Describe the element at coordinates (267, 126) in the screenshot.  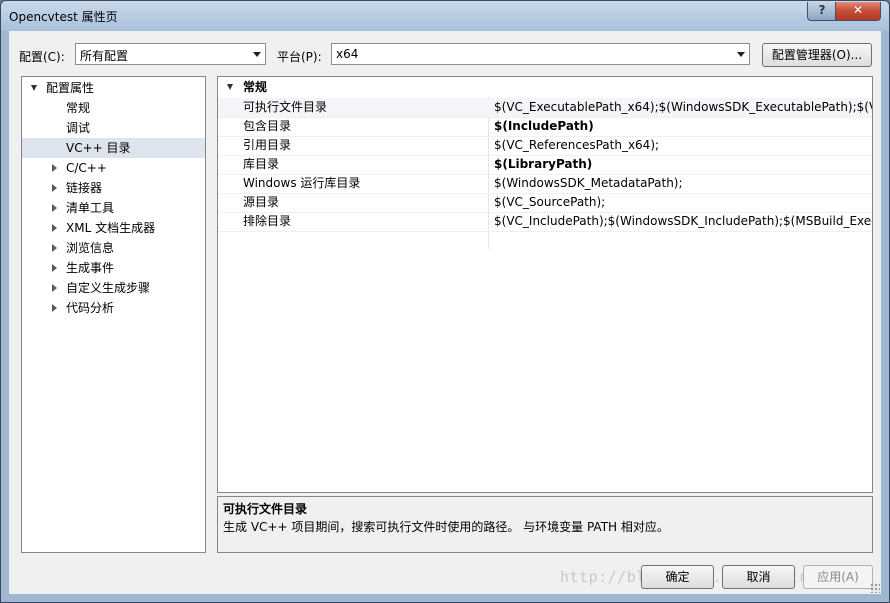
I see `property-name: 包含目录` at that location.